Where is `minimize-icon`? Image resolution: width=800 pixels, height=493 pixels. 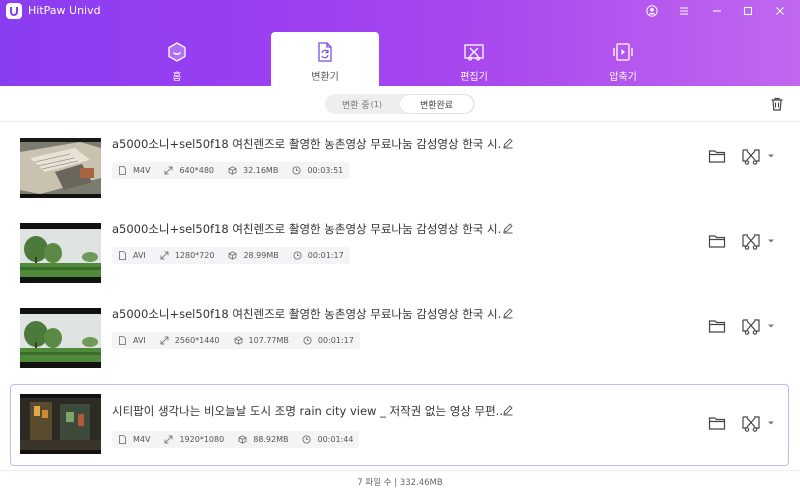
minimize-icon is located at coordinates (717, 11).